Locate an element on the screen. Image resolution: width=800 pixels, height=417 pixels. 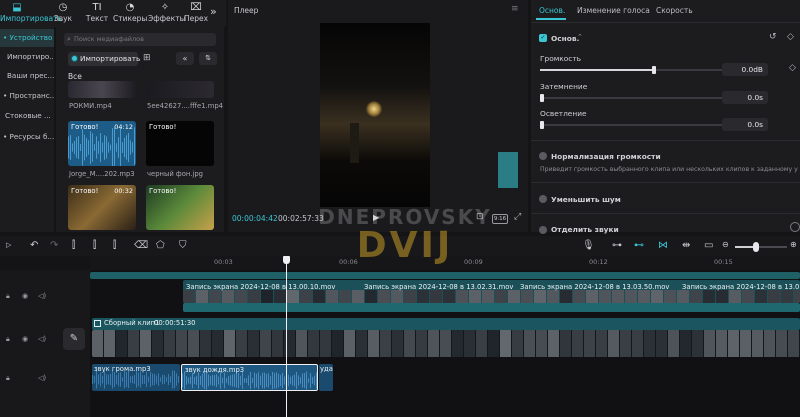
expand-icon: ⤢ is located at coordinates (517, 217).